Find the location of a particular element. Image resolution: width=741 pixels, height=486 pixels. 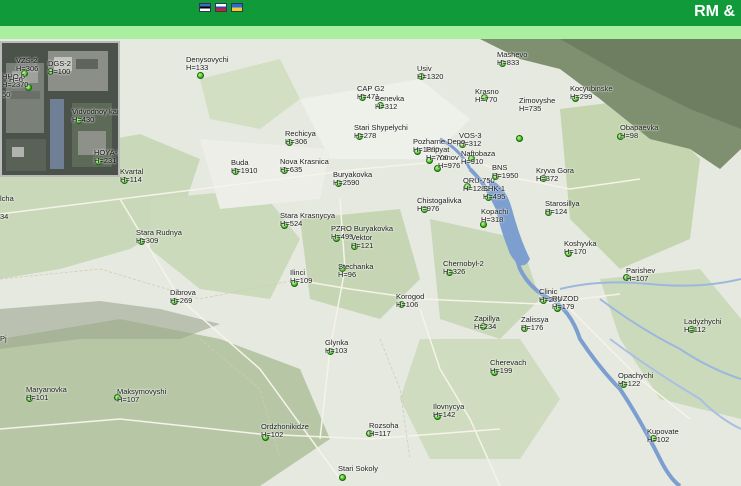

brand-title: RM & is located at coordinates (714, 11).